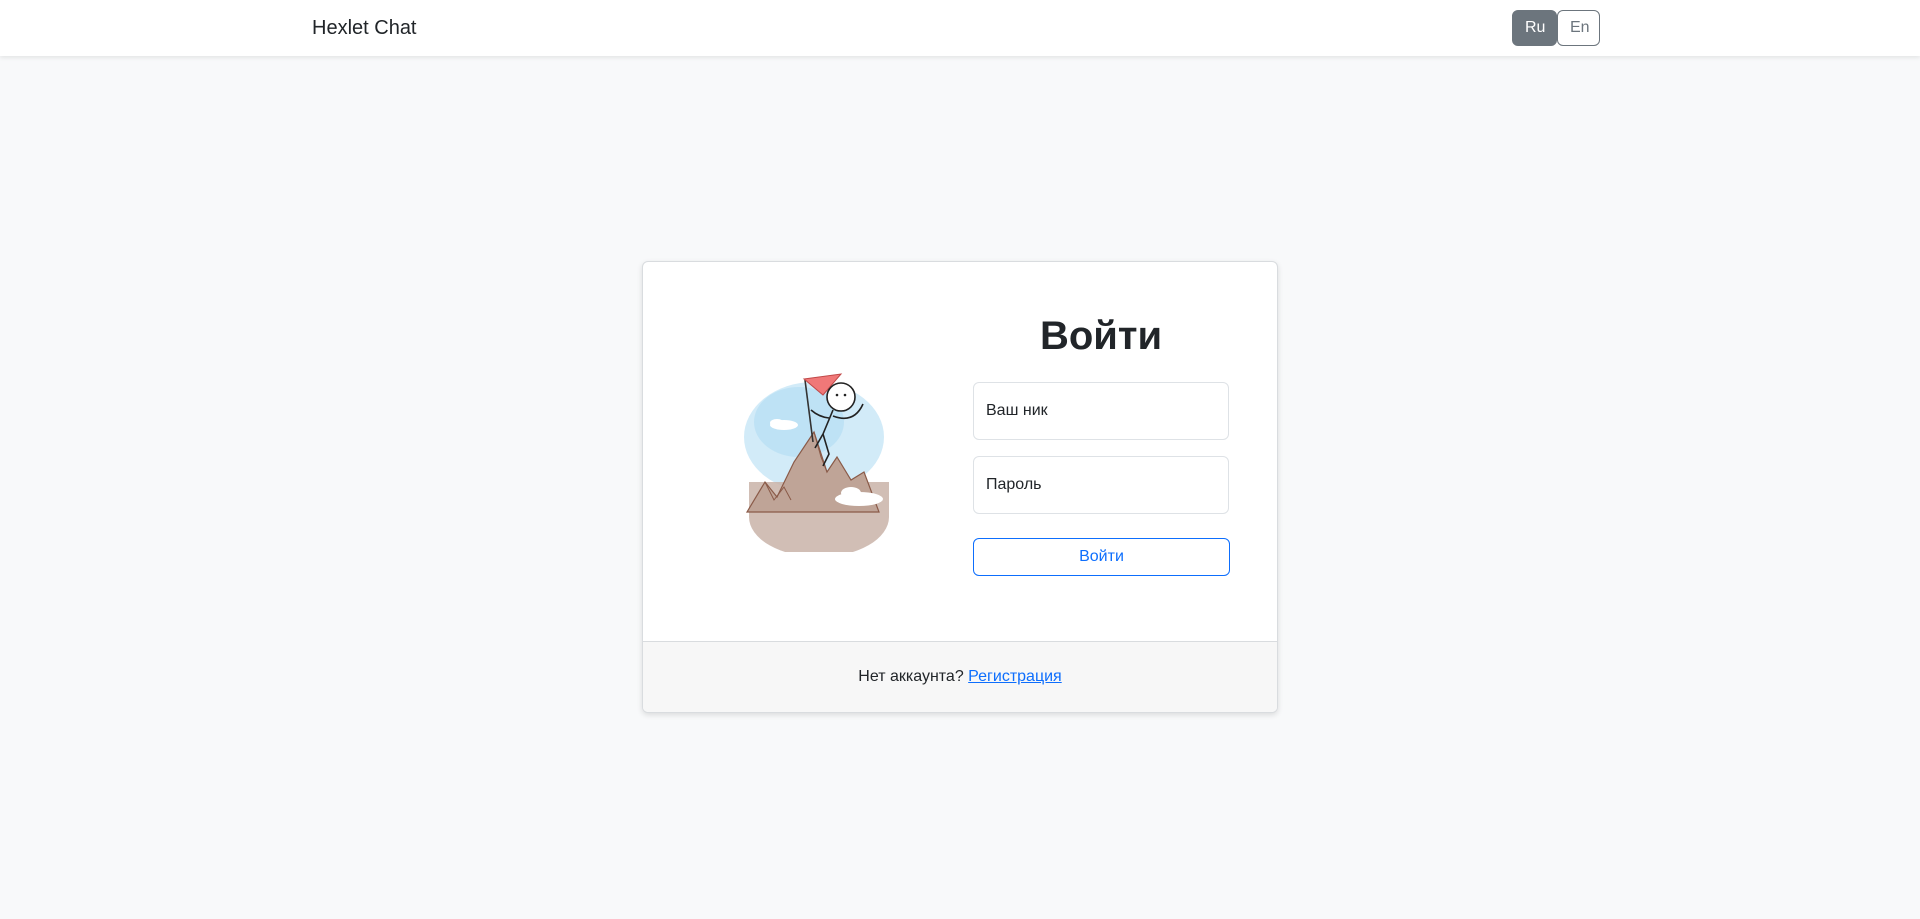 This screenshot has height=919, width=1920. What do you see at coordinates (1534, 28) in the screenshot?
I see `language-ru-button: Ru` at bounding box center [1534, 28].